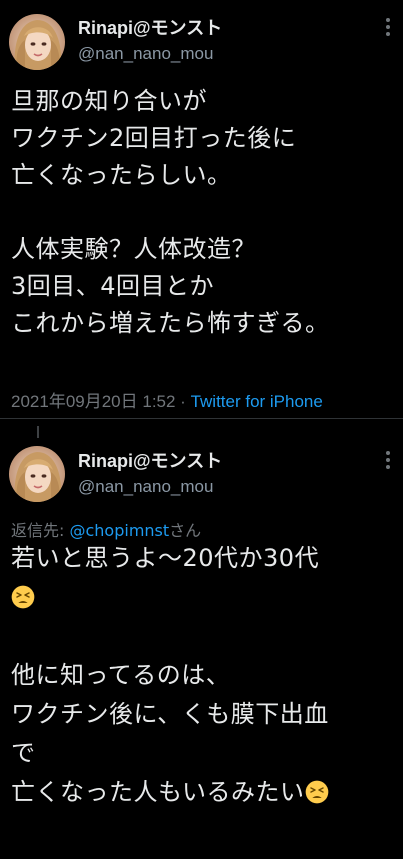  I want to click on tweet-source-link: Twitter for iPhone, so click(257, 401).